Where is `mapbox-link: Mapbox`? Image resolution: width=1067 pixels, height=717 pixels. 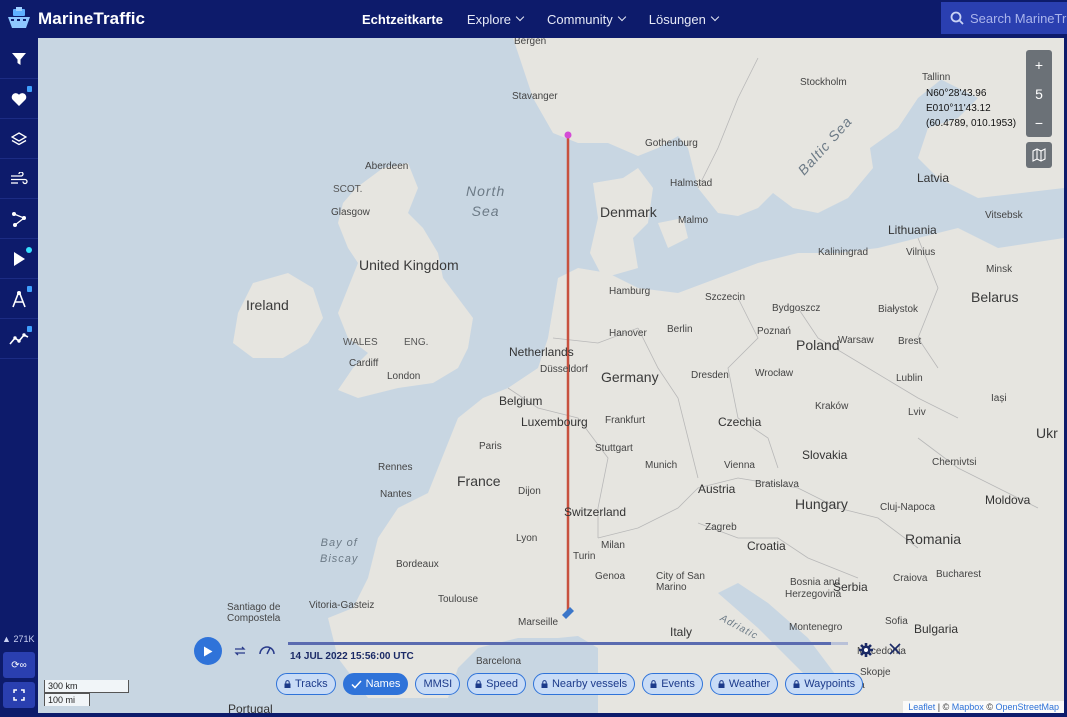 mapbox-link: Mapbox is located at coordinates (968, 707).